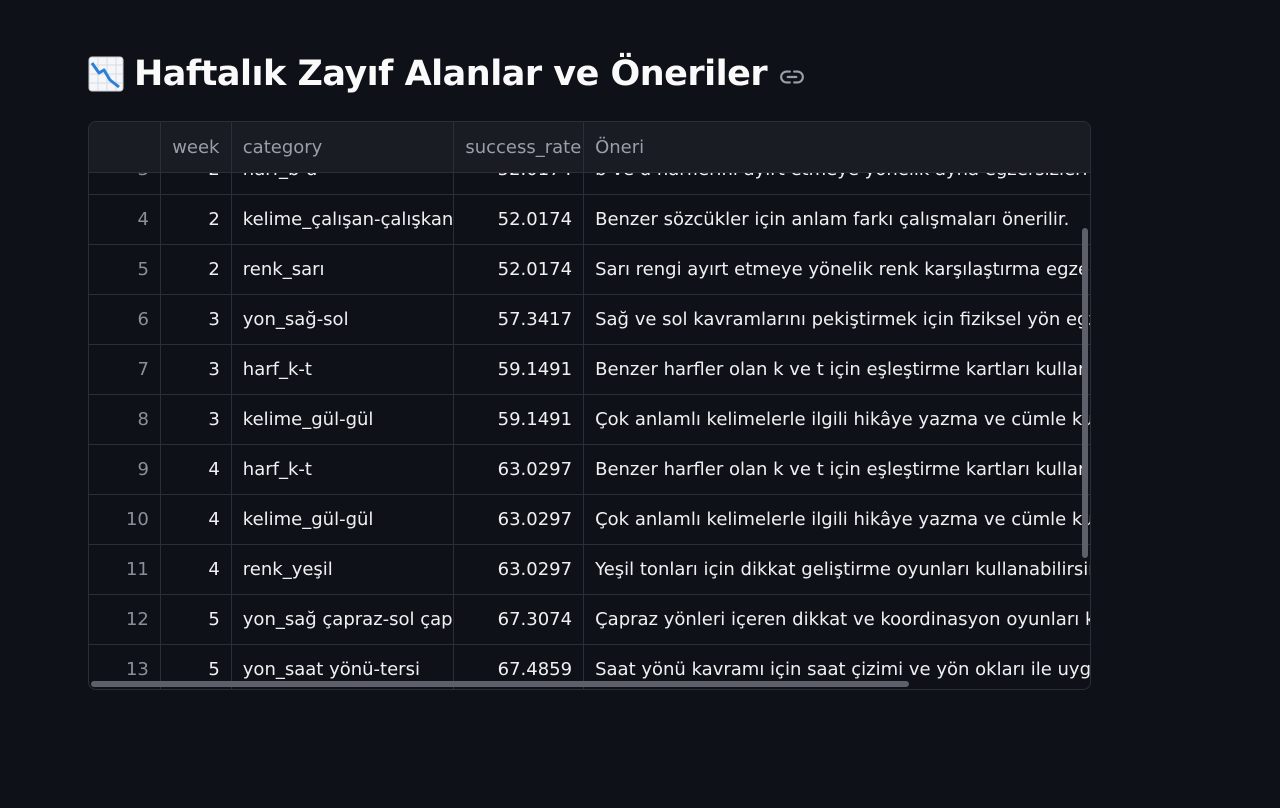 The image size is (1280, 808). I want to click on row-index-cell: 9, so click(125, 469).